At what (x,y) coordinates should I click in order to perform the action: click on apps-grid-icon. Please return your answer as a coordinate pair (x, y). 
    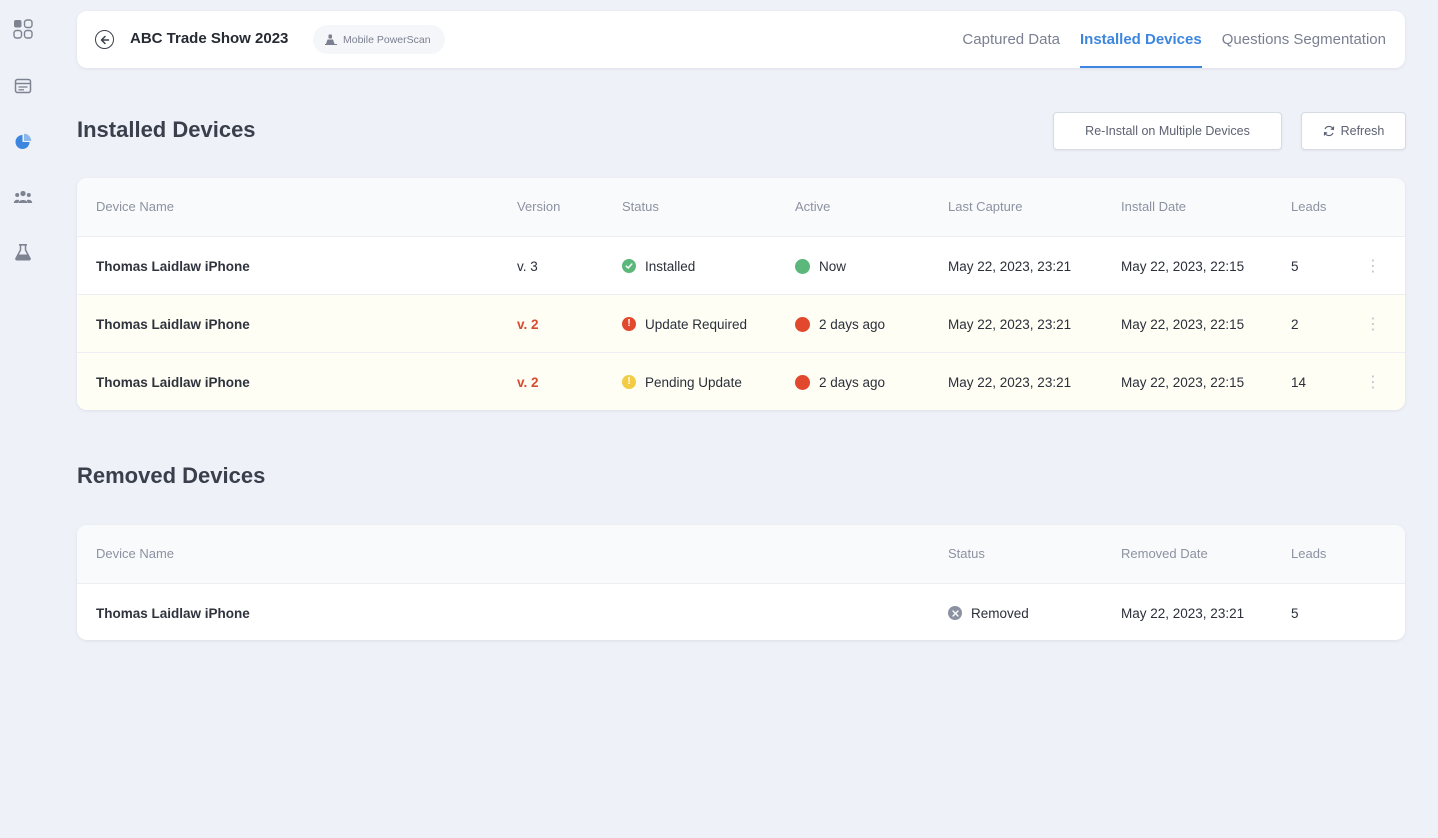
    Looking at the image, I should click on (23, 29).